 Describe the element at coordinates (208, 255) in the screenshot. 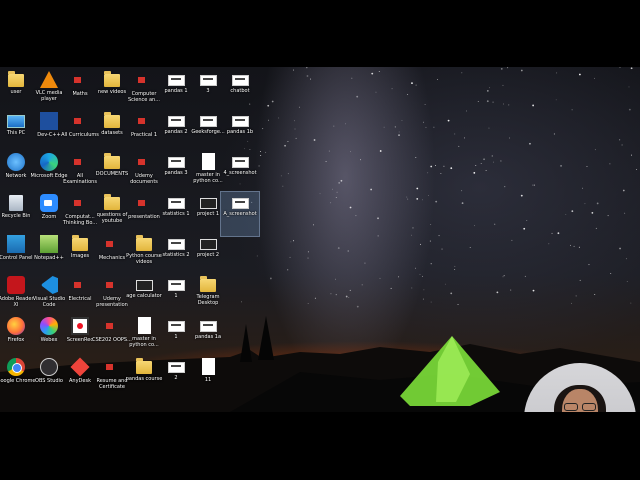

I see `desktop-icon: project 2` at that location.